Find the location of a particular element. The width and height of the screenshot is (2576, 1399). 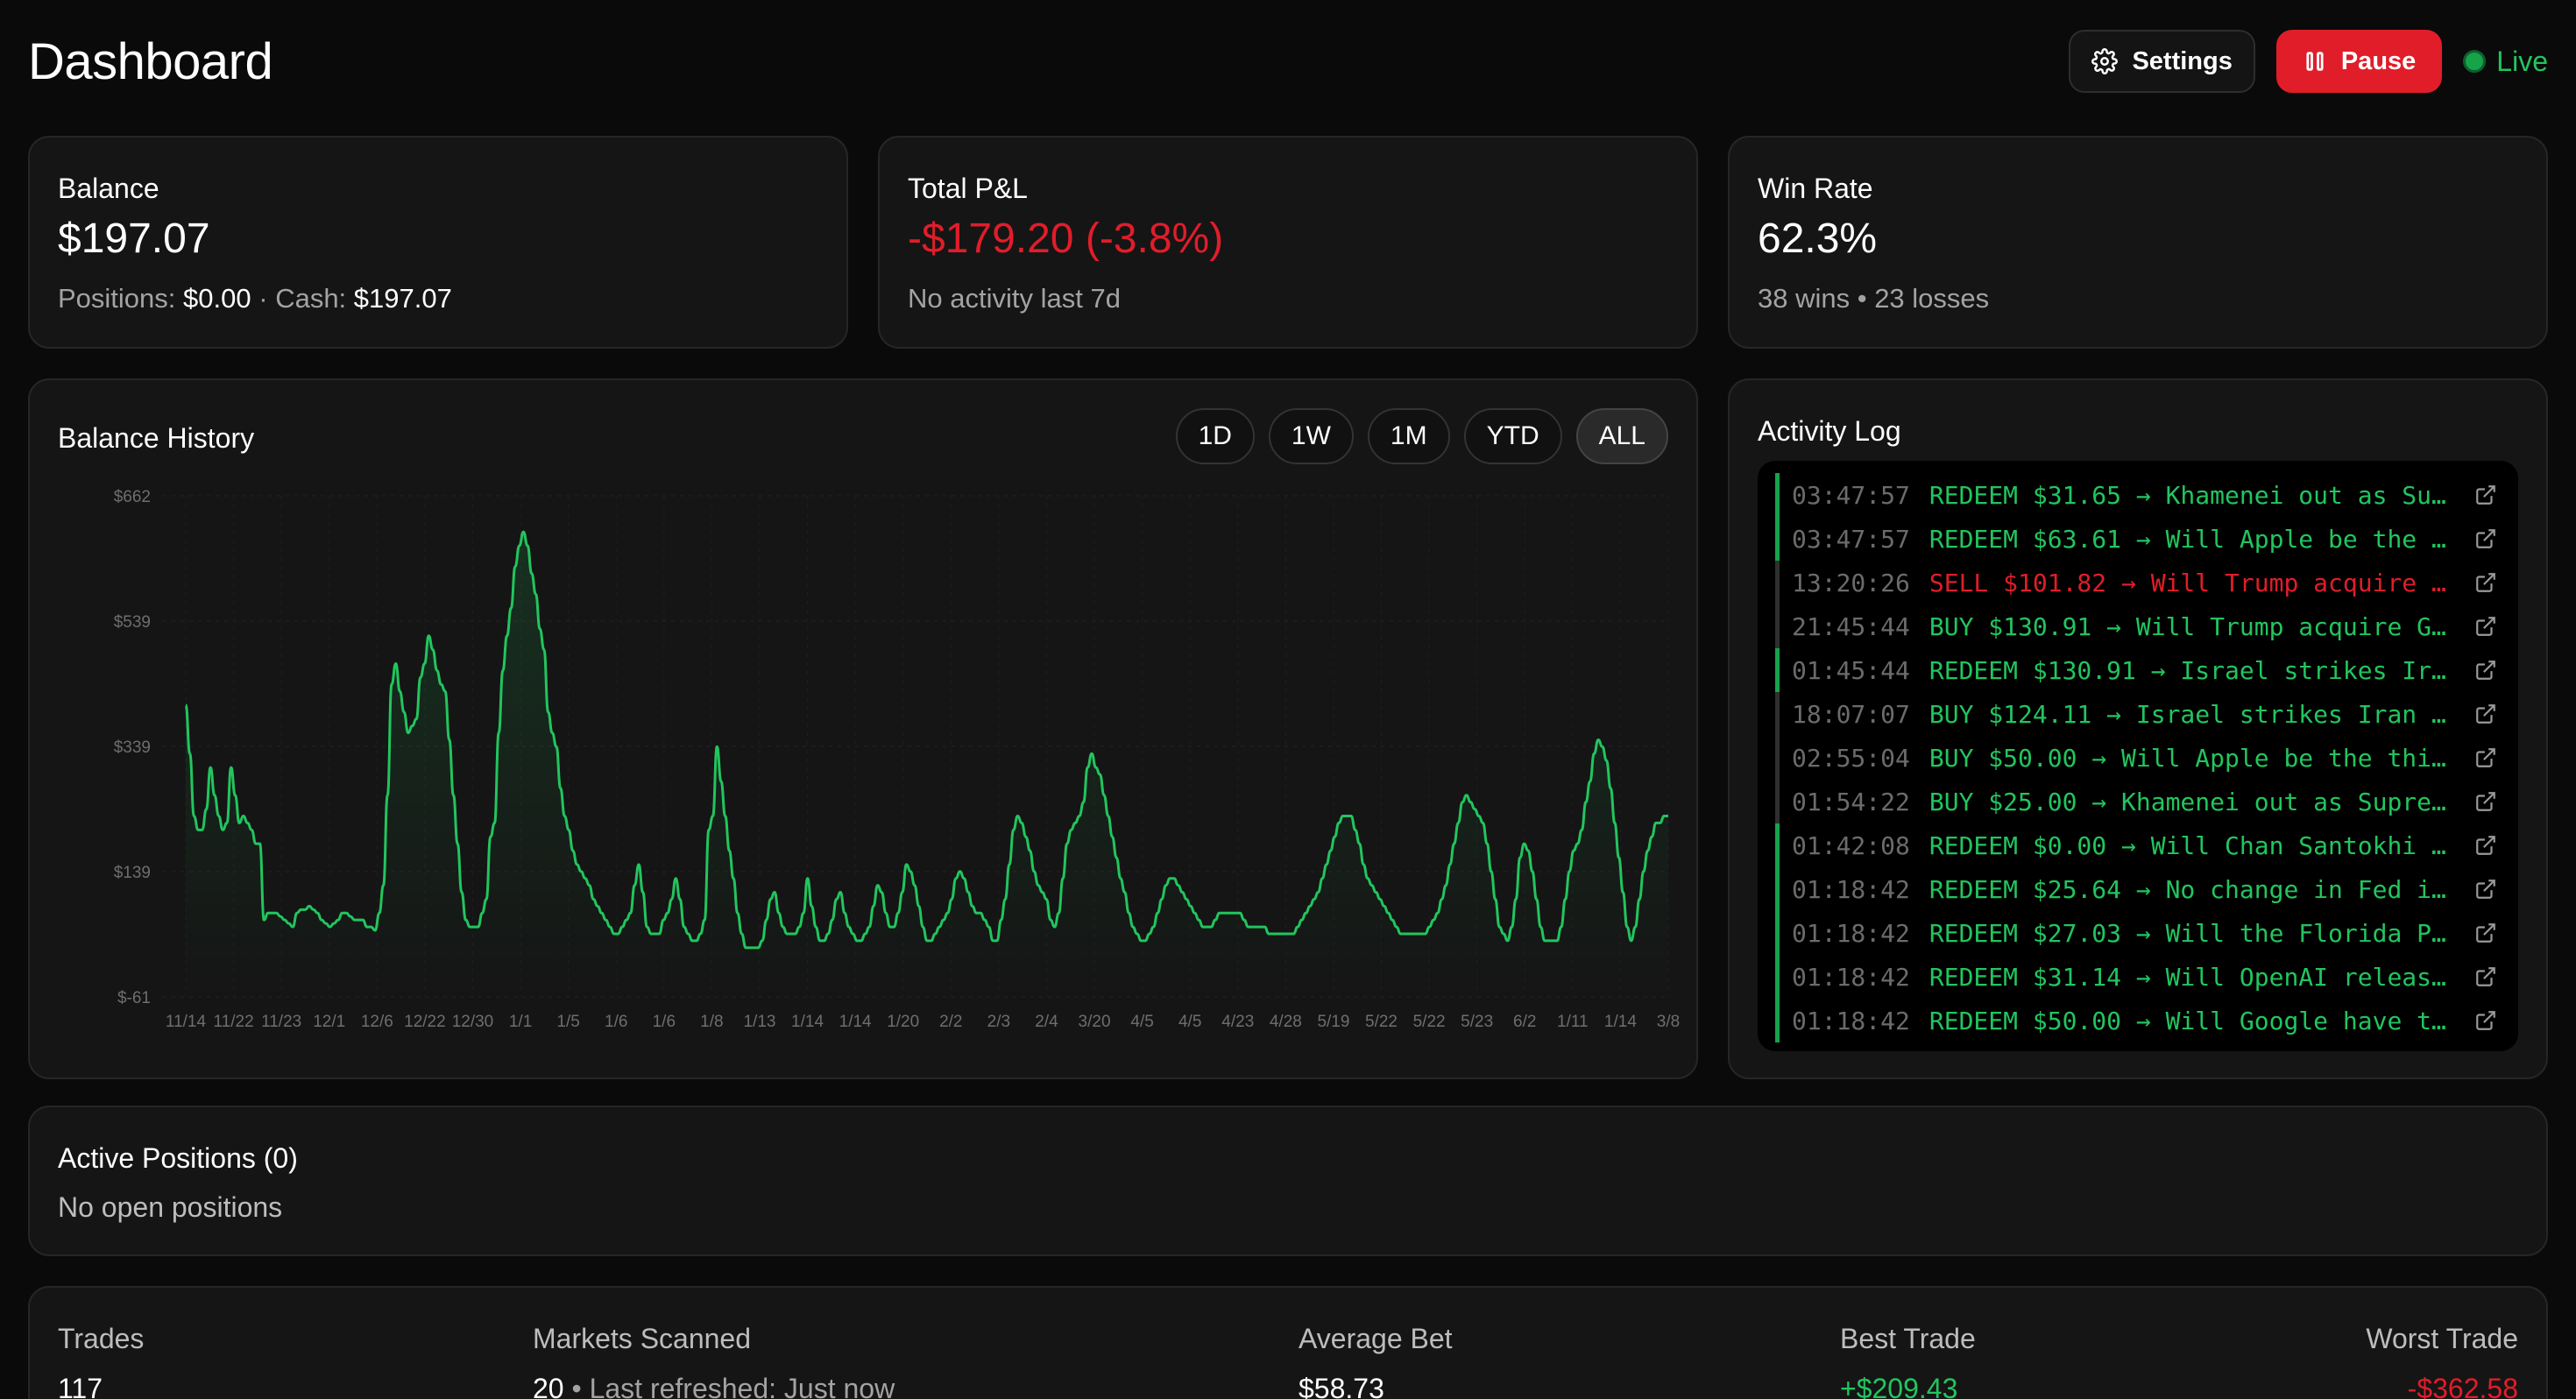

log-entry-time: 03:47:57 is located at coordinates (1851, 495).